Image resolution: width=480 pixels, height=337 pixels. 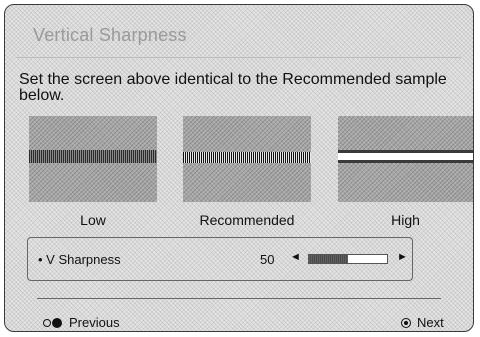 I want to click on sample-high-image, so click(x=405, y=159).